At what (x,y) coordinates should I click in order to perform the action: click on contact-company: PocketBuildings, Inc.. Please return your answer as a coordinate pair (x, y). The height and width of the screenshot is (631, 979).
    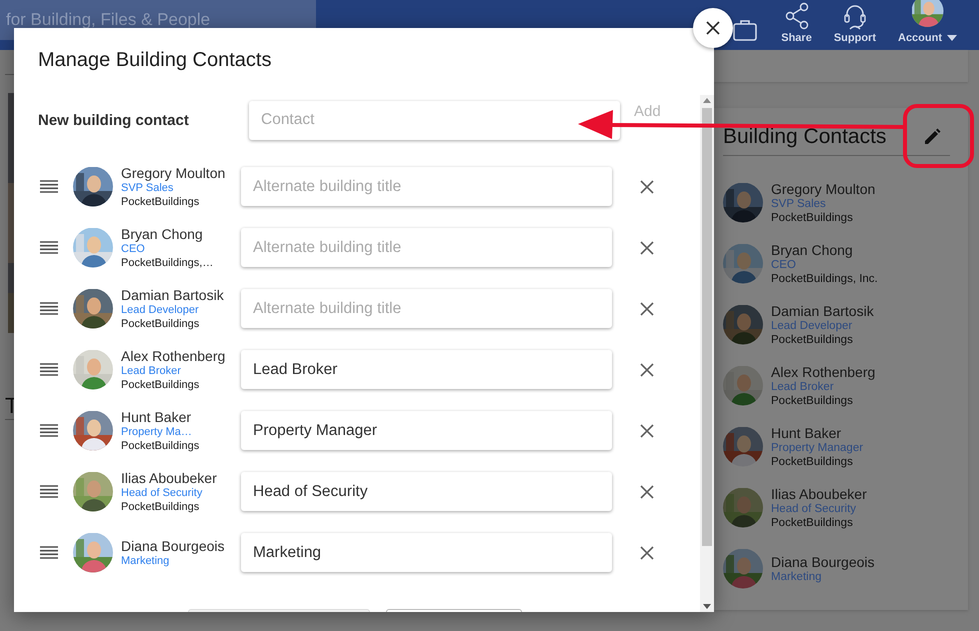
    Looking at the image, I should click on (824, 279).